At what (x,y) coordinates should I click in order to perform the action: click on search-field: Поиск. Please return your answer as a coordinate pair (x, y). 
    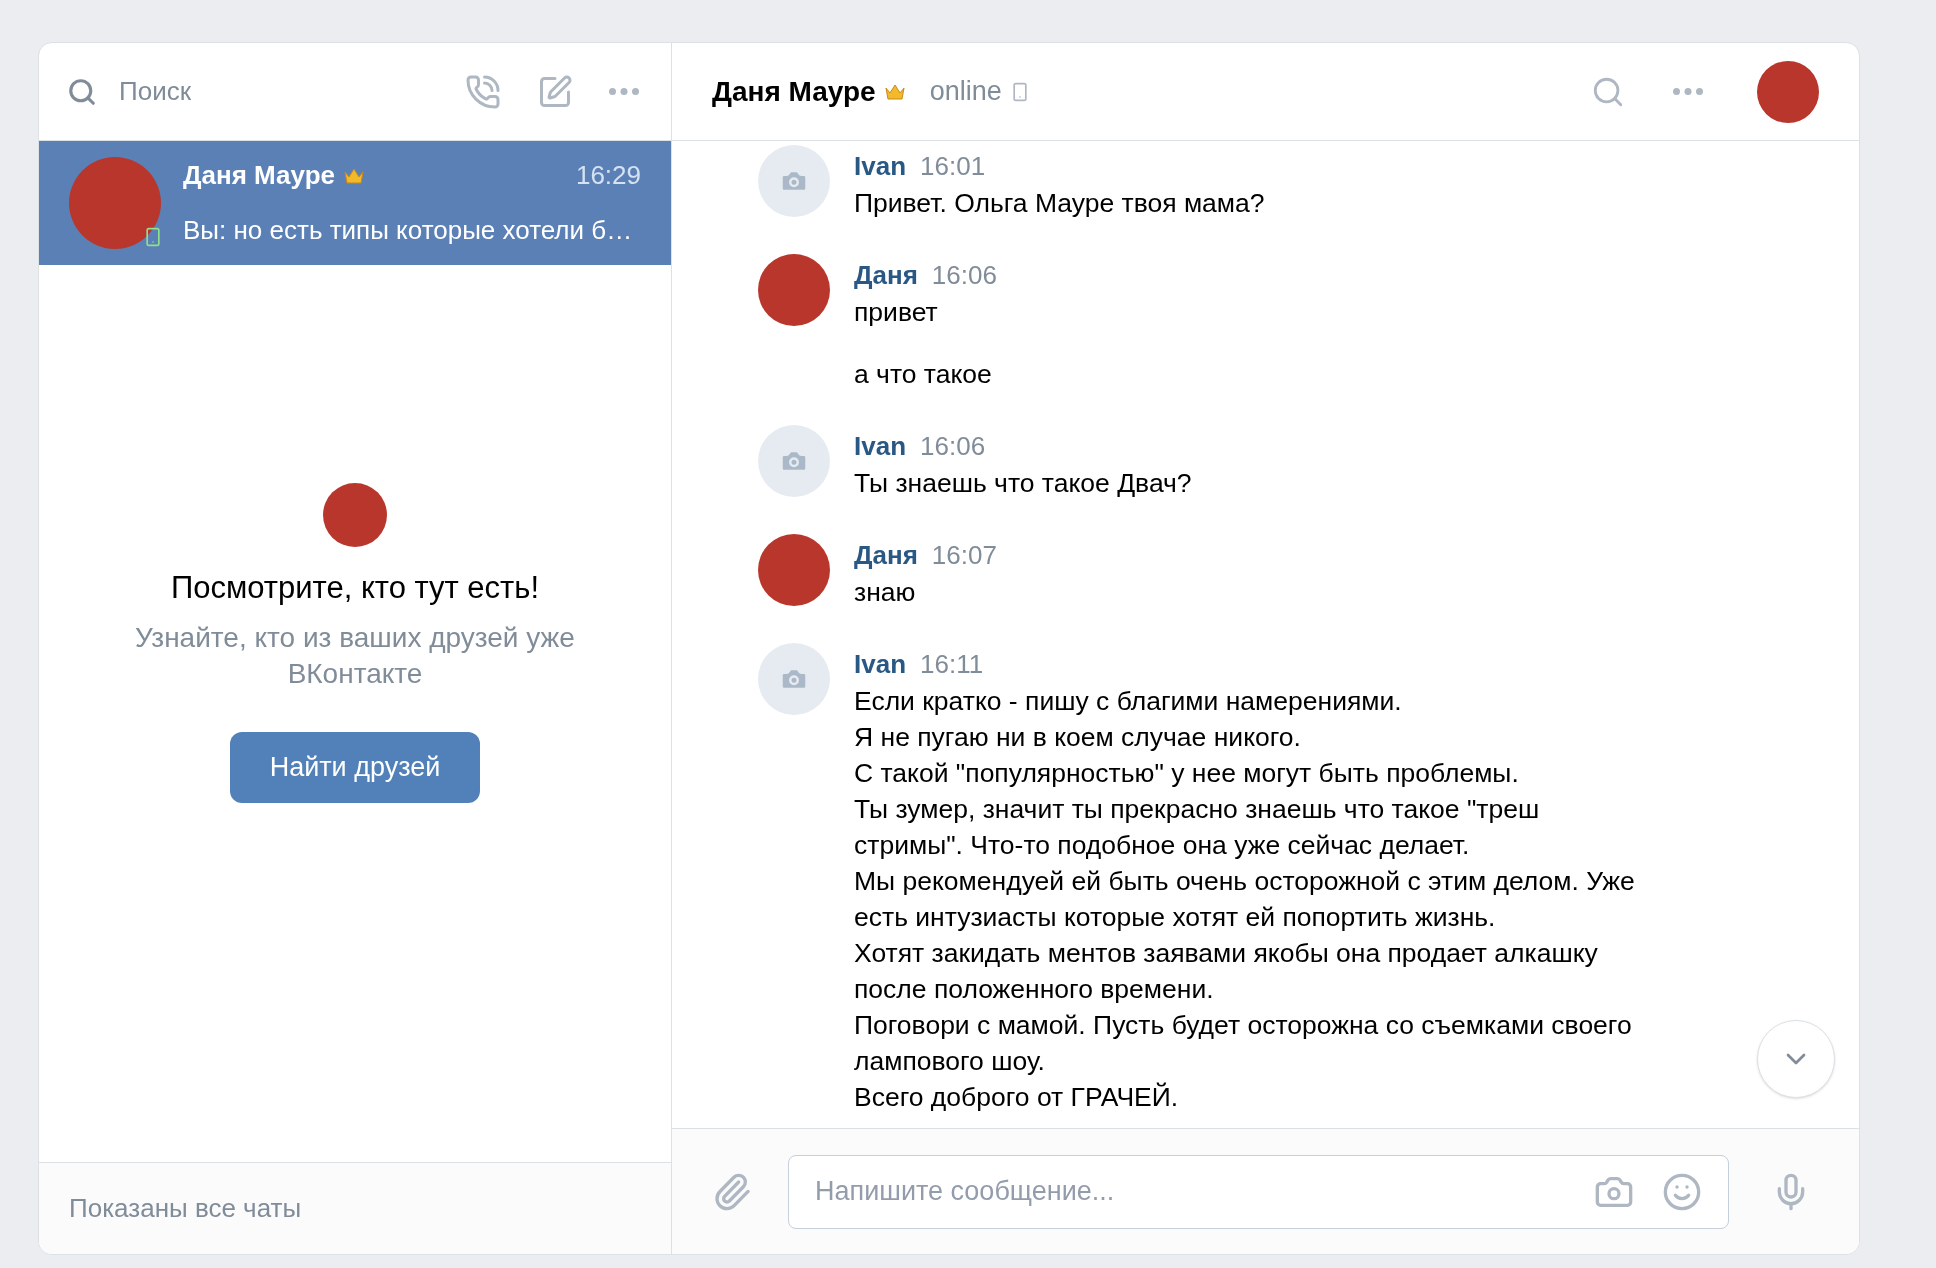
    Looking at the image, I should click on (290, 91).